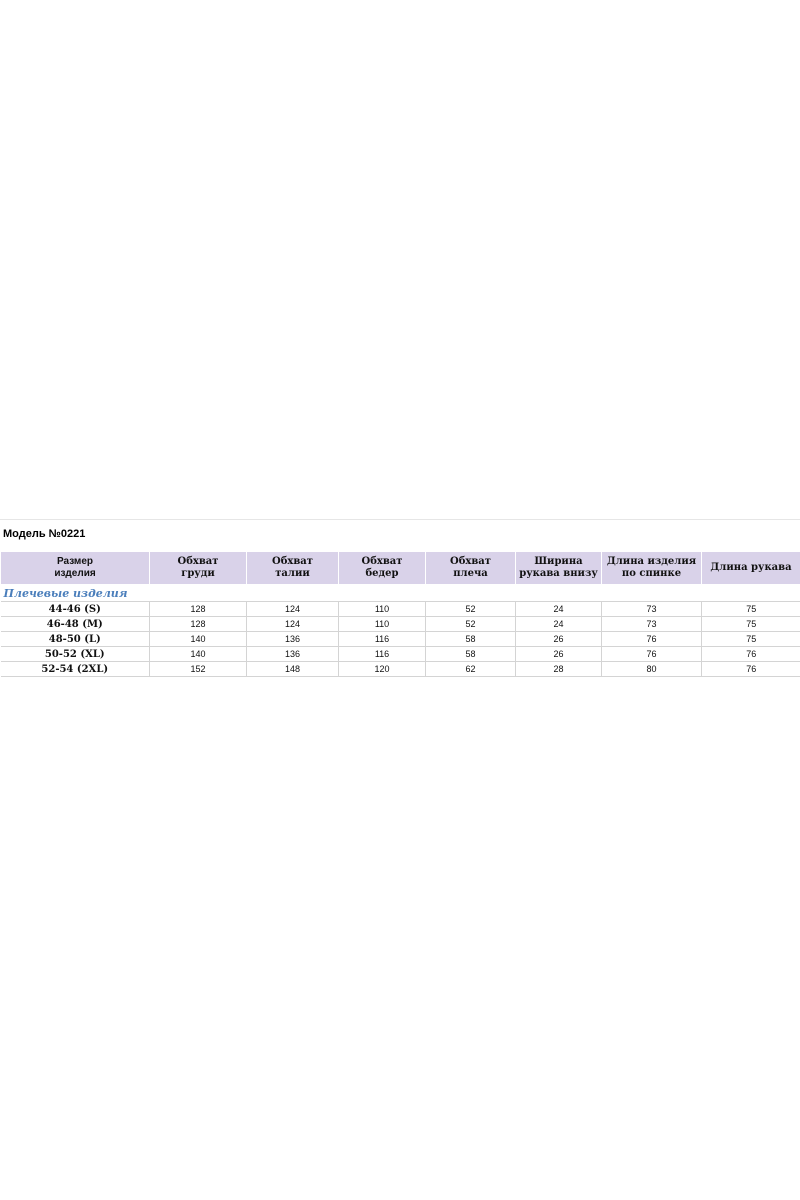 This screenshot has width=800, height=1200. I want to click on table-row: 44-46 (S) 128 124 110 52 24 73 75, so click(400, 609).